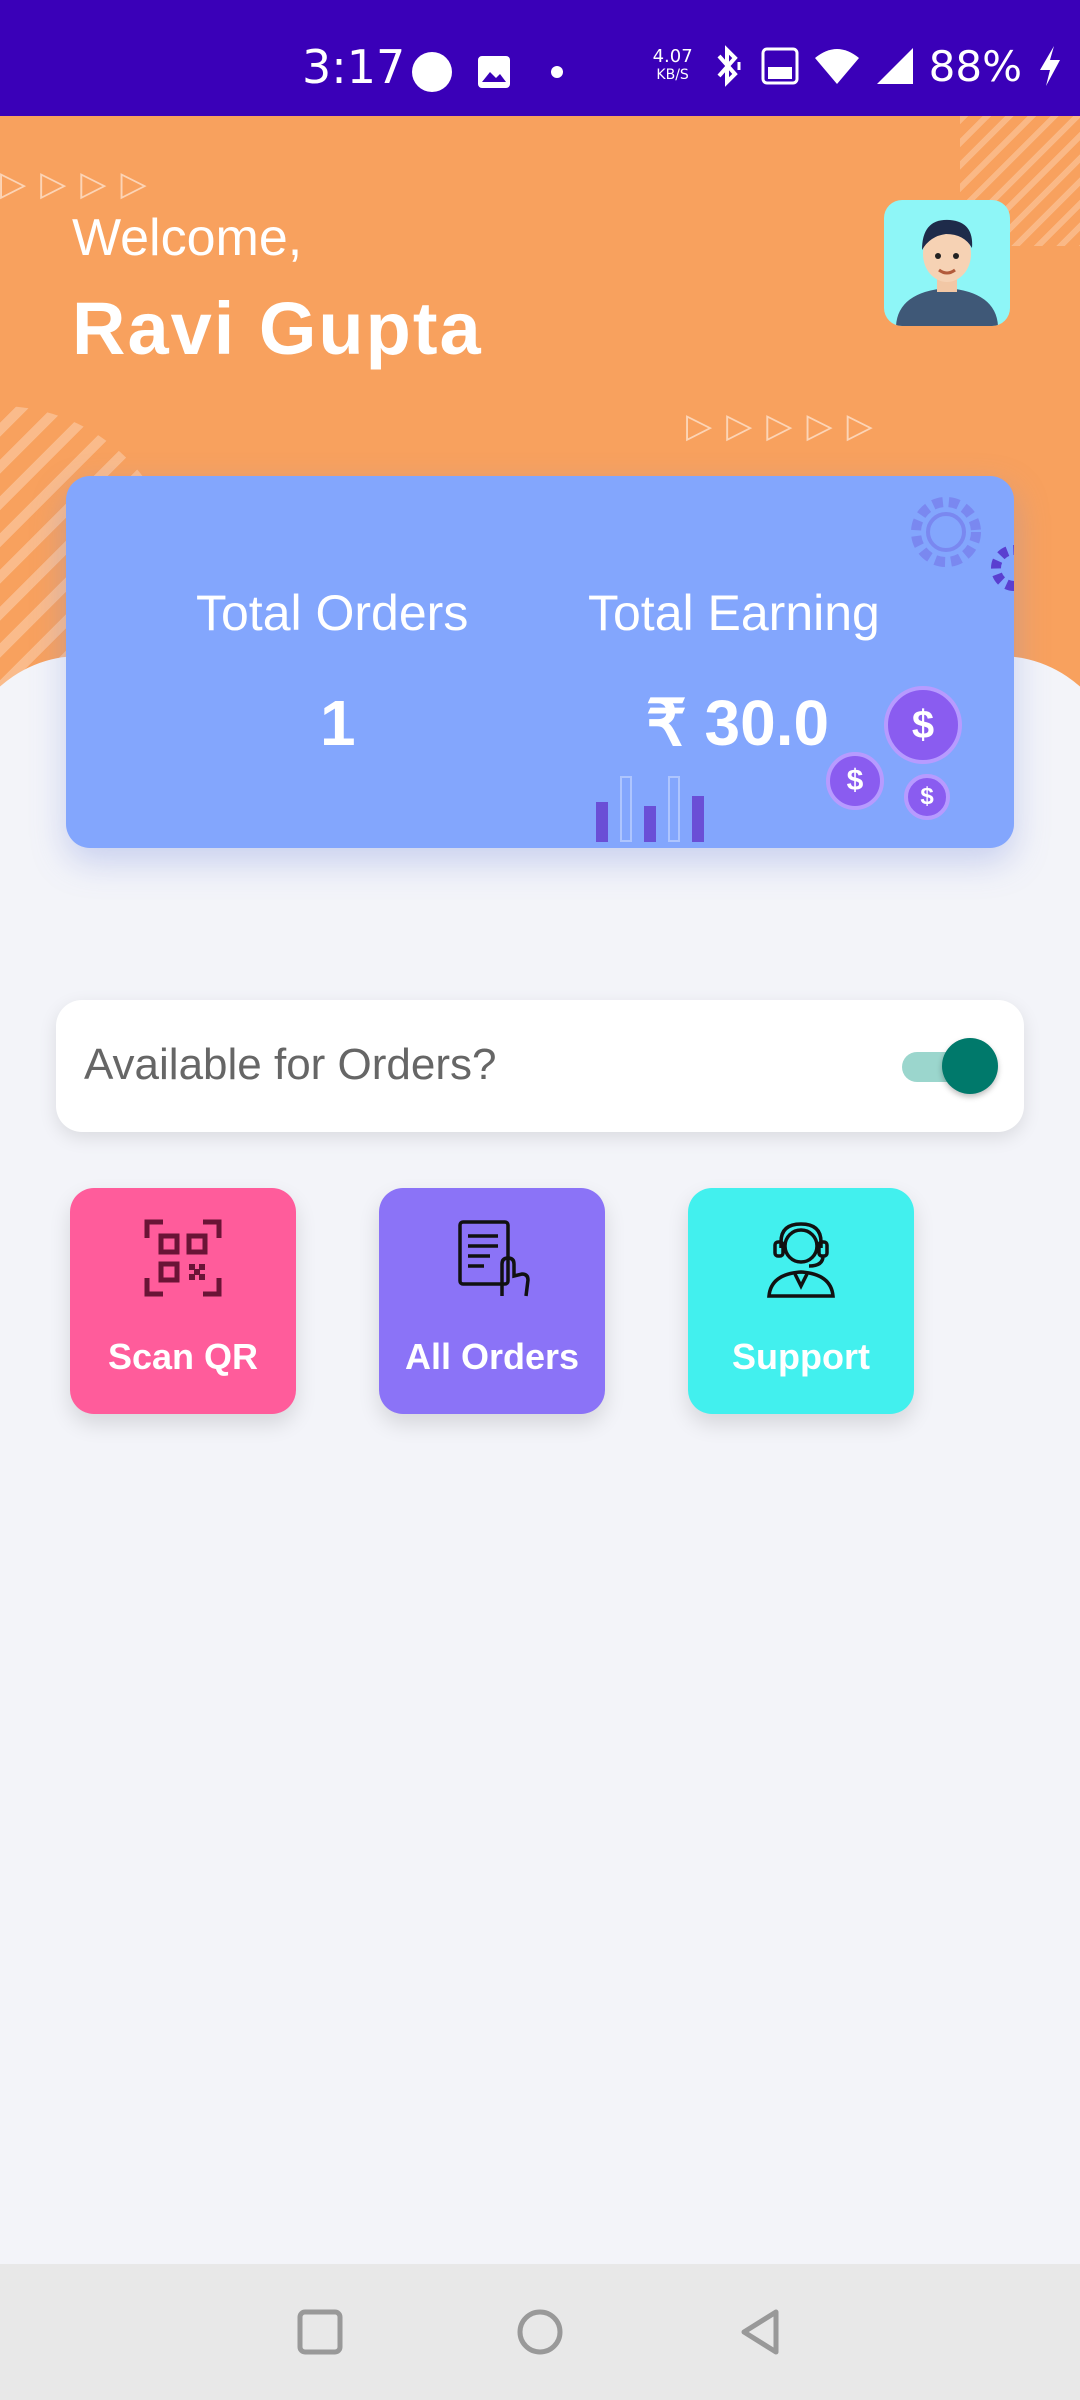  What do you see at coordinates (975, 66) in the screenshot?
I see `battery-percent: 88%` at bounding box center [975, 66].